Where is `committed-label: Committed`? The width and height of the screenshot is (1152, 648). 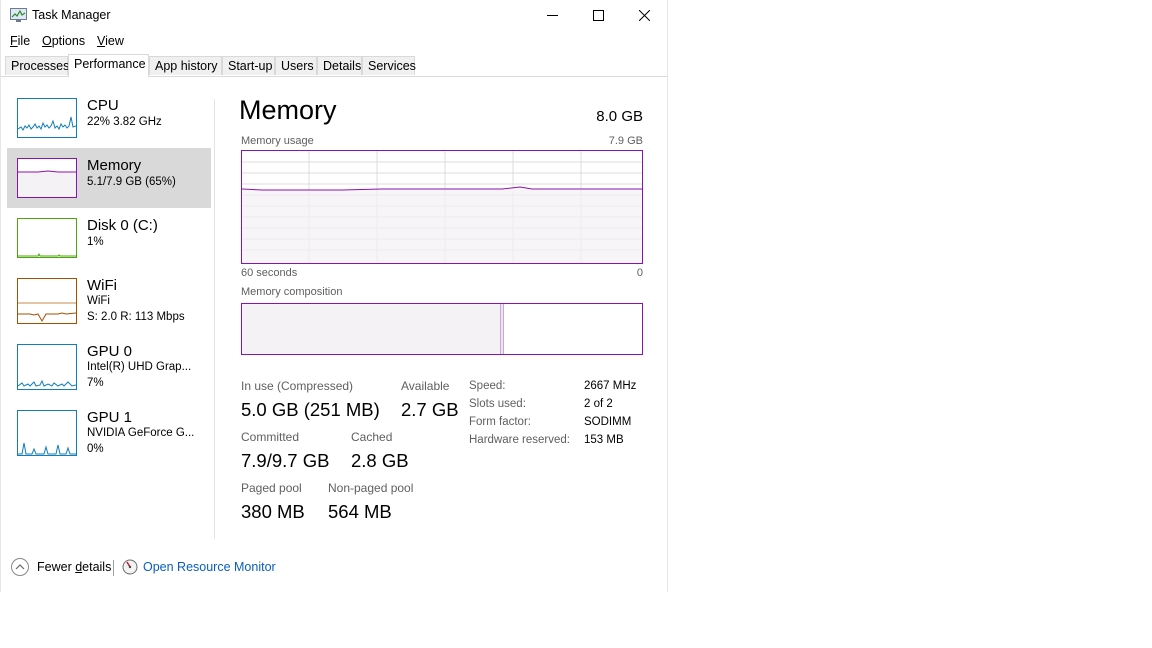
committed-label: Committed is located at coordinates (270, 437).